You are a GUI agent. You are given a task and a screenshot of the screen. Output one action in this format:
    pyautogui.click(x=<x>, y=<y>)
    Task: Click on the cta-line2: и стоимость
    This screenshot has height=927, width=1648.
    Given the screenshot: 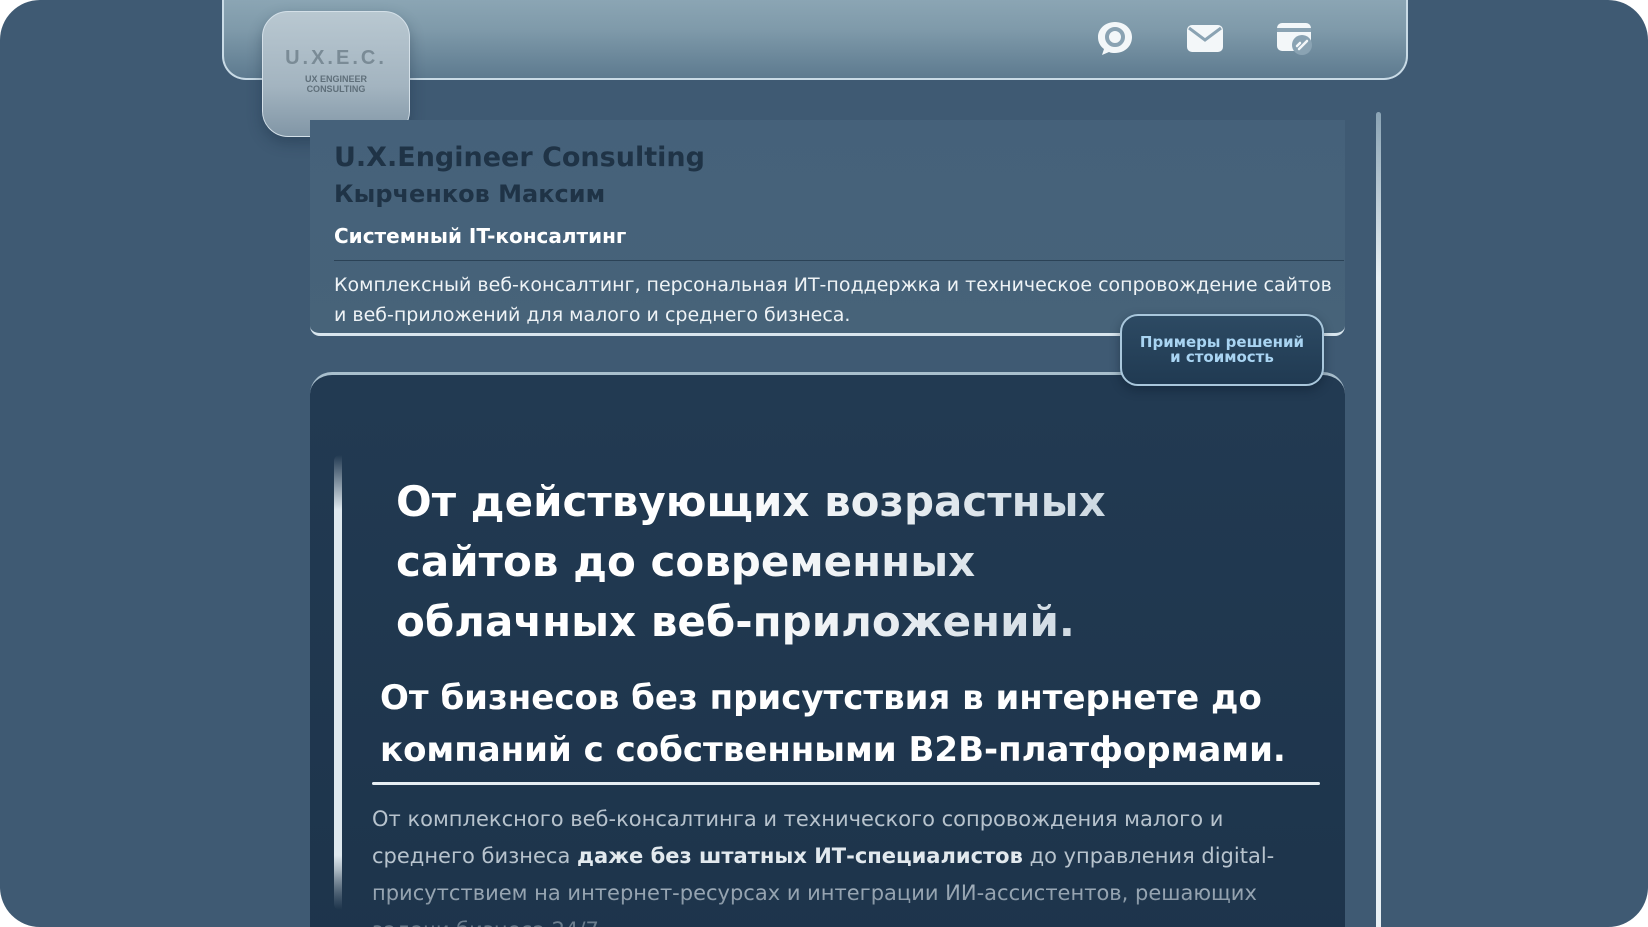 What is the action you would take?
    pyautogui.click(x=1222, y=357)
    